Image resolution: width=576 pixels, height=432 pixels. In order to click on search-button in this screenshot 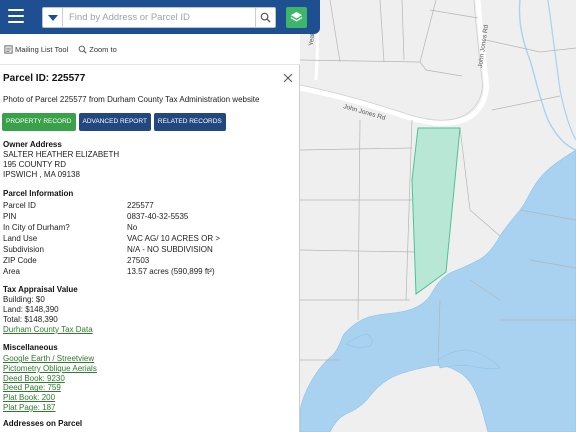, I will do `click(265, 17)`.